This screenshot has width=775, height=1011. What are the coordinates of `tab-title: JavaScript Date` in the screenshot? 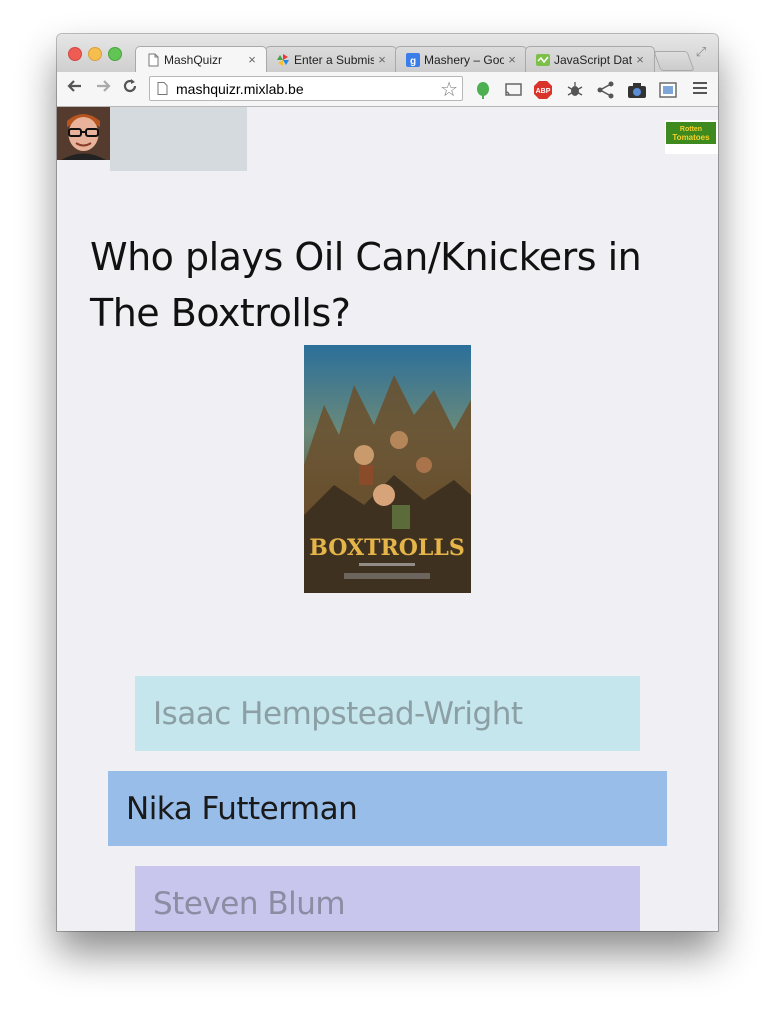 It's located at (593, 59).